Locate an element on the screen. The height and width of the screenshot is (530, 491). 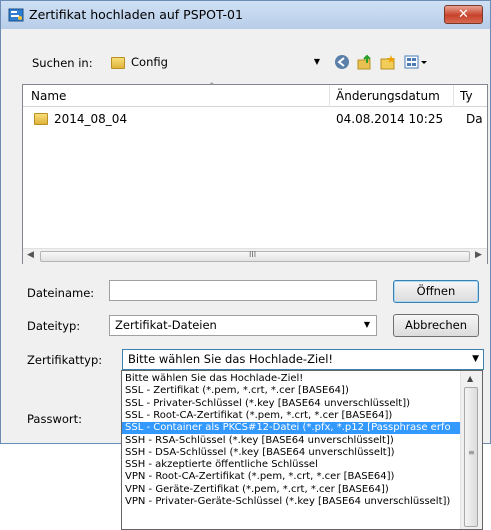
certtype-combo: Bitte wählen Sie das Hochlade-Ziel! ▼ is located at coordinates (303, 359).